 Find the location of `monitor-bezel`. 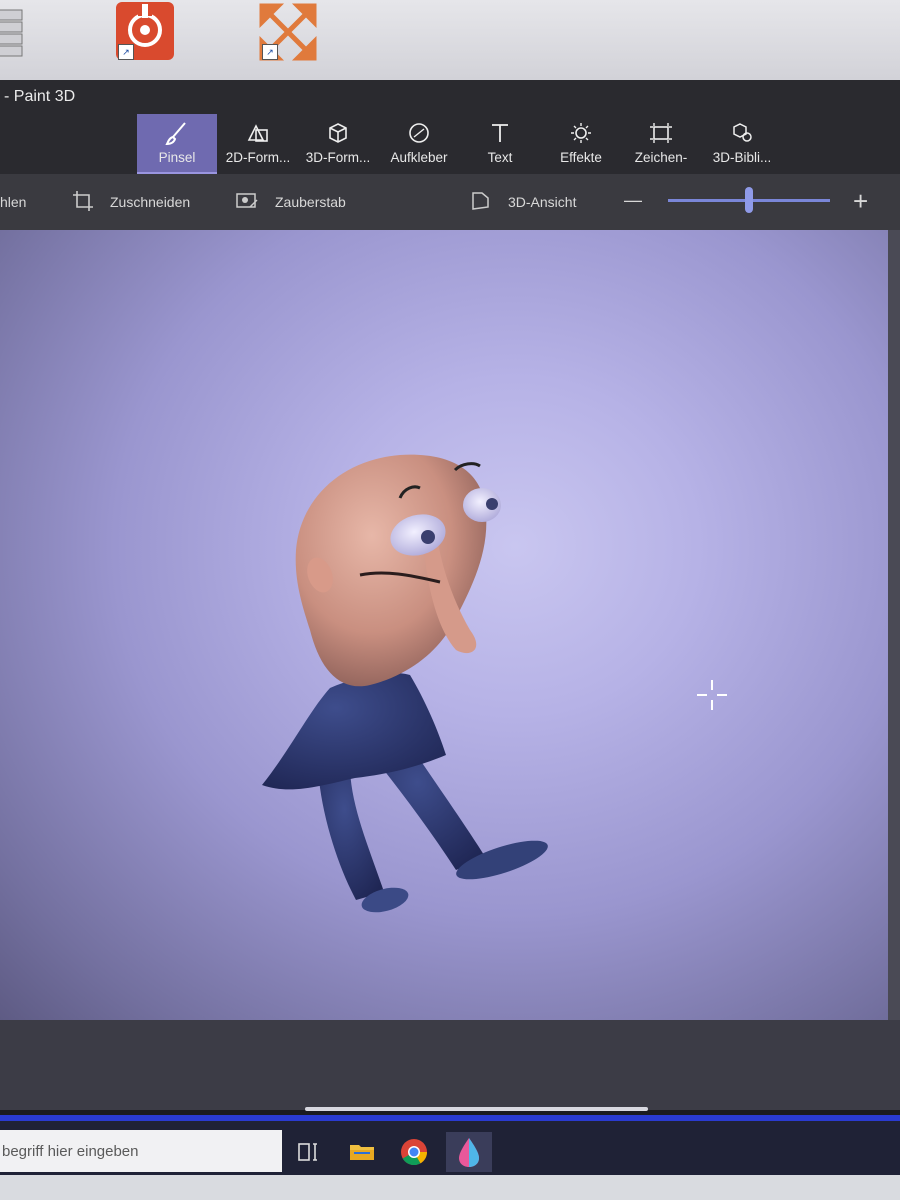

monitor-bezel is located at coordinates (450, 1187).